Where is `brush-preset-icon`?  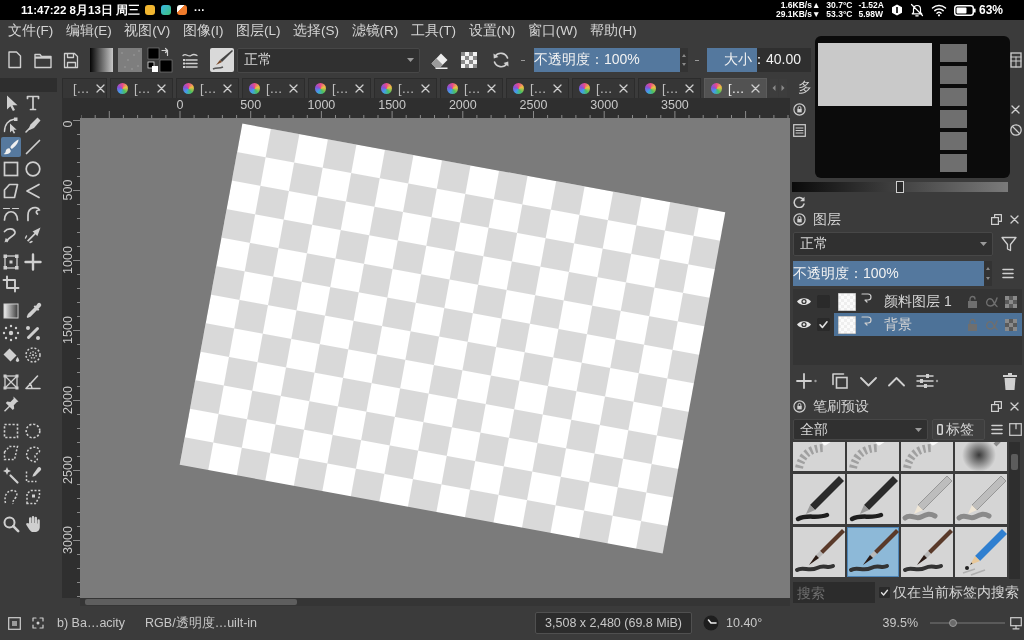 brush-preset-icon is located at coordinates (222, 60).